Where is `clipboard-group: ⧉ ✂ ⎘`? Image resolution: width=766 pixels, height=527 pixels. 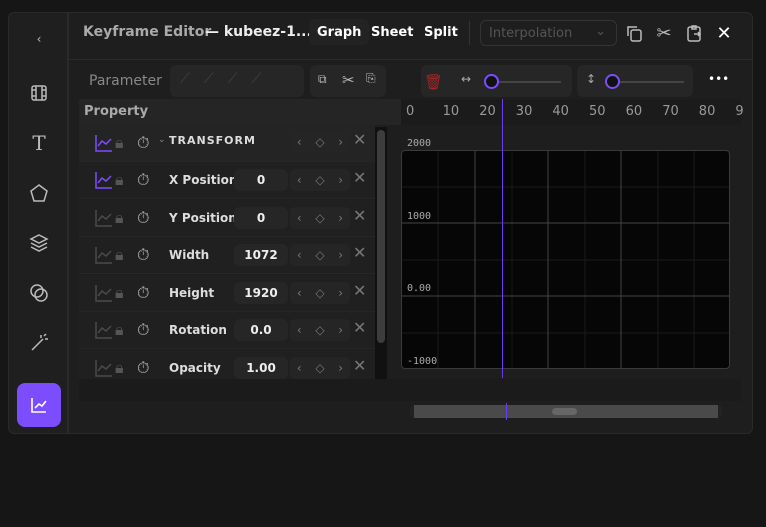 clipboard-group: ⧉ ✂ ⎘ is located at coordinates (348, 81).